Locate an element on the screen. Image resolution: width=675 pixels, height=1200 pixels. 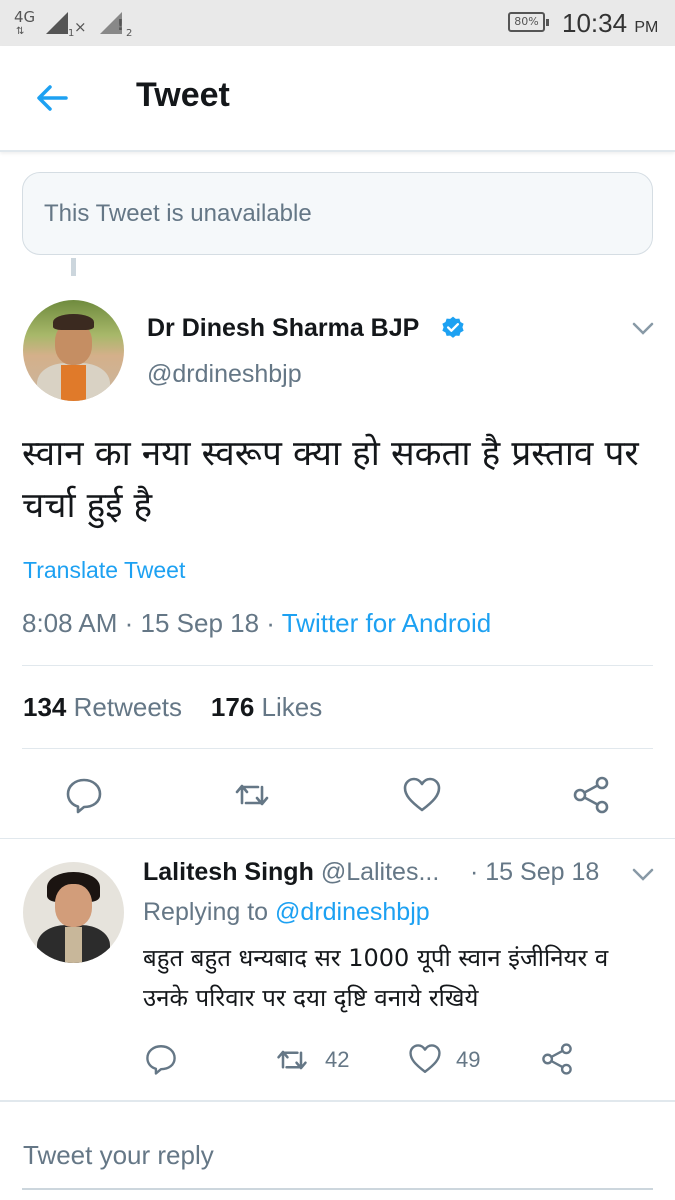
unavailable-tweet-notice: This Tweet is unavailable is located at coordinates (337, 213).